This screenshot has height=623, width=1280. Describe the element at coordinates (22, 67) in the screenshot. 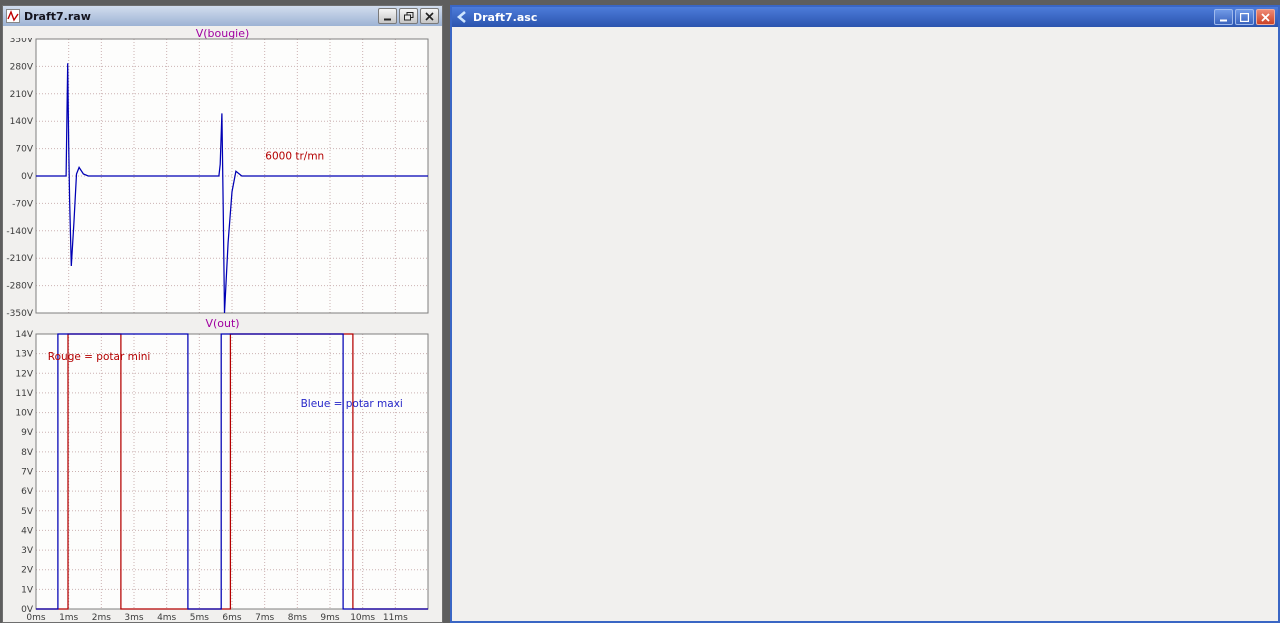

I see `svg-text: 280V` at that location.